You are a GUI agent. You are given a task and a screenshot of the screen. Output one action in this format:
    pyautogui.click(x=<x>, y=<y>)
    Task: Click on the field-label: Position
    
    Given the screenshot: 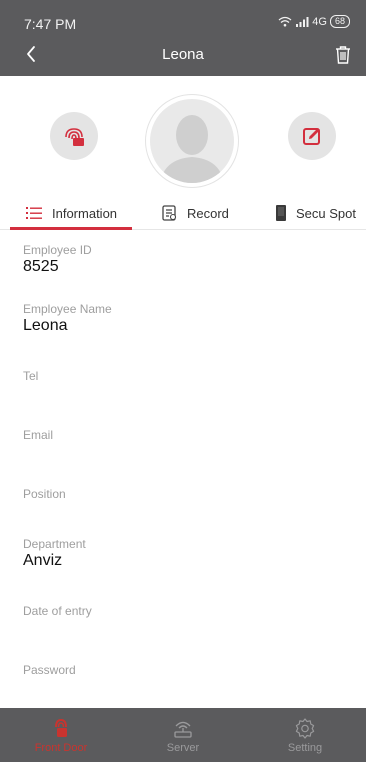 What is the action you would take?
    pyautogui.click(x=44, y=494)
    